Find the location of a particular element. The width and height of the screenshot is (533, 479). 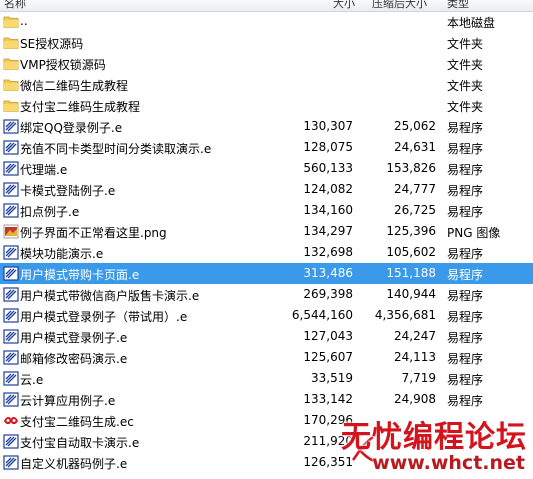

png-file-icon is located at coordinates (11, 231).